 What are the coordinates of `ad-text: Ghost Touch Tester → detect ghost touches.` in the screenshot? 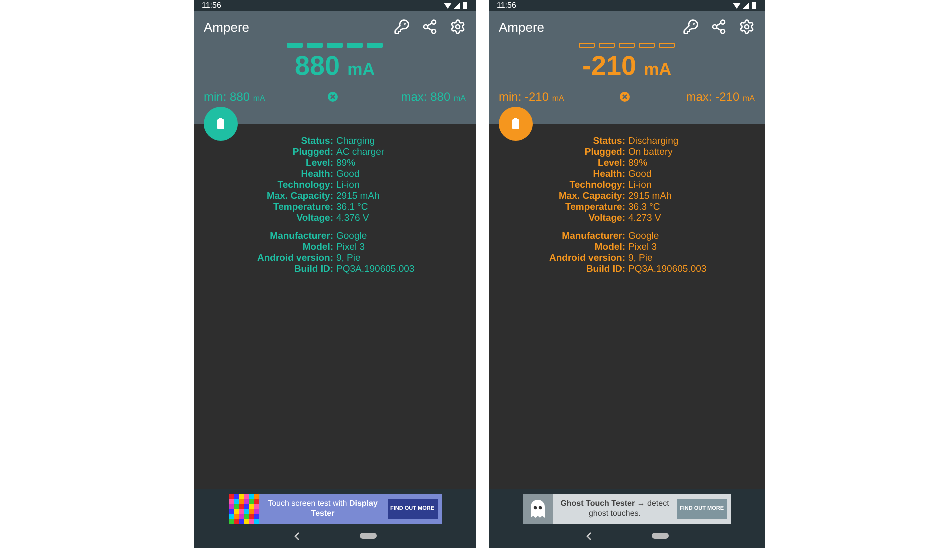 It's located at (615, 509).